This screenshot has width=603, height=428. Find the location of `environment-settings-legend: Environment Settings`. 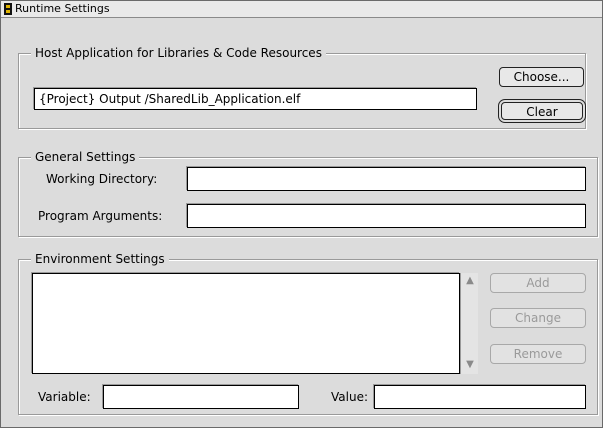

environment-settings-legend: Environment Settings is located at coordinates (100, 259).